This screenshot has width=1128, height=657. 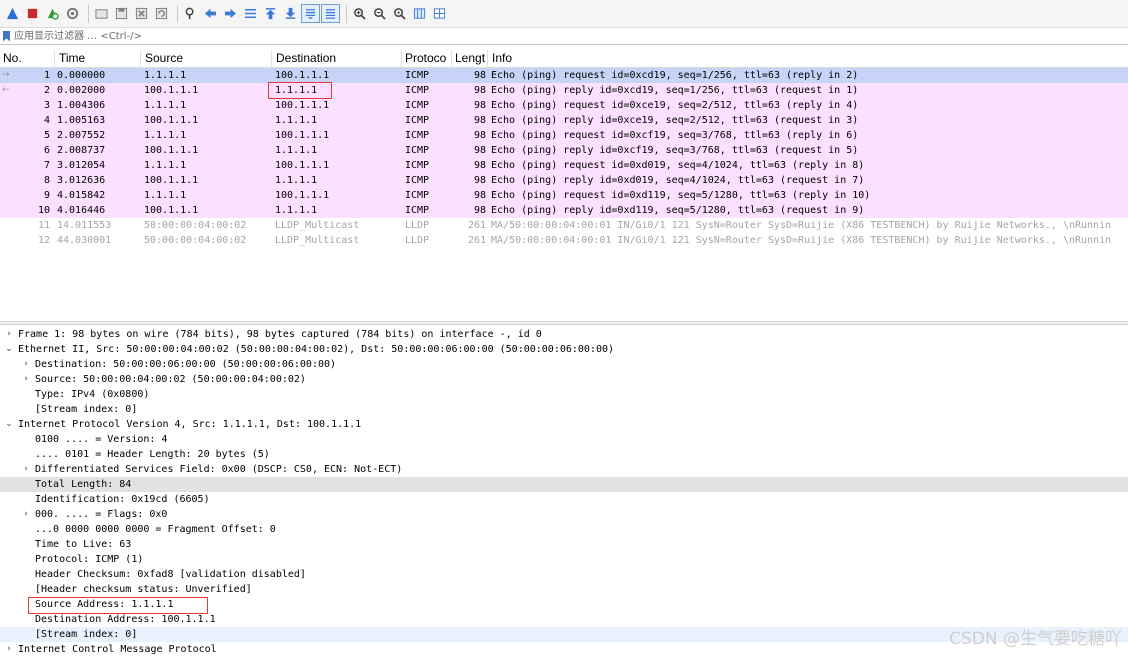 I want to click on zoom-in-icon, so click(x=359, y=13).